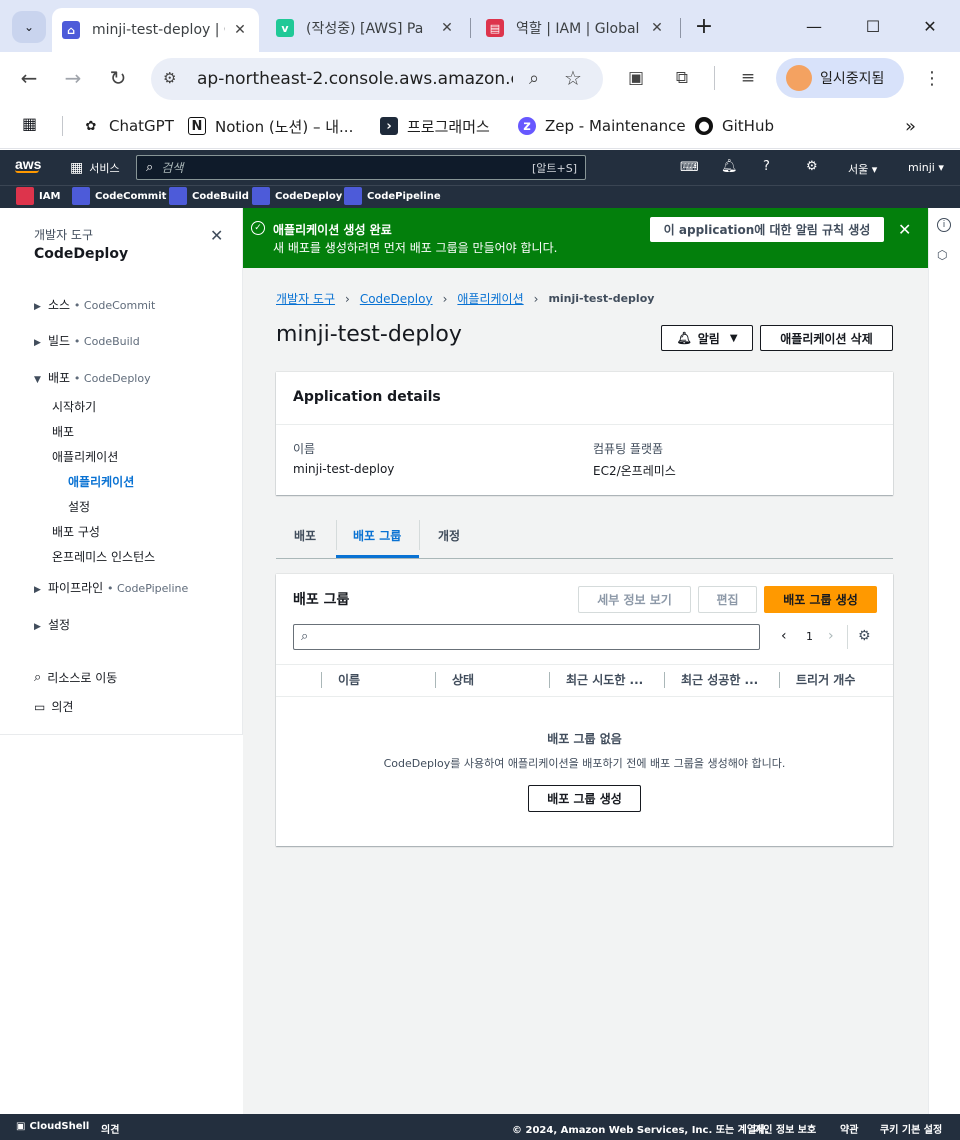  What do you see at coordinates (155, 30) in the screenshot?
I see `browser-tab-codedeploy: ⌂ minji-test-deploy | CodeDeploy ✕` at bounding box center [155, 30].